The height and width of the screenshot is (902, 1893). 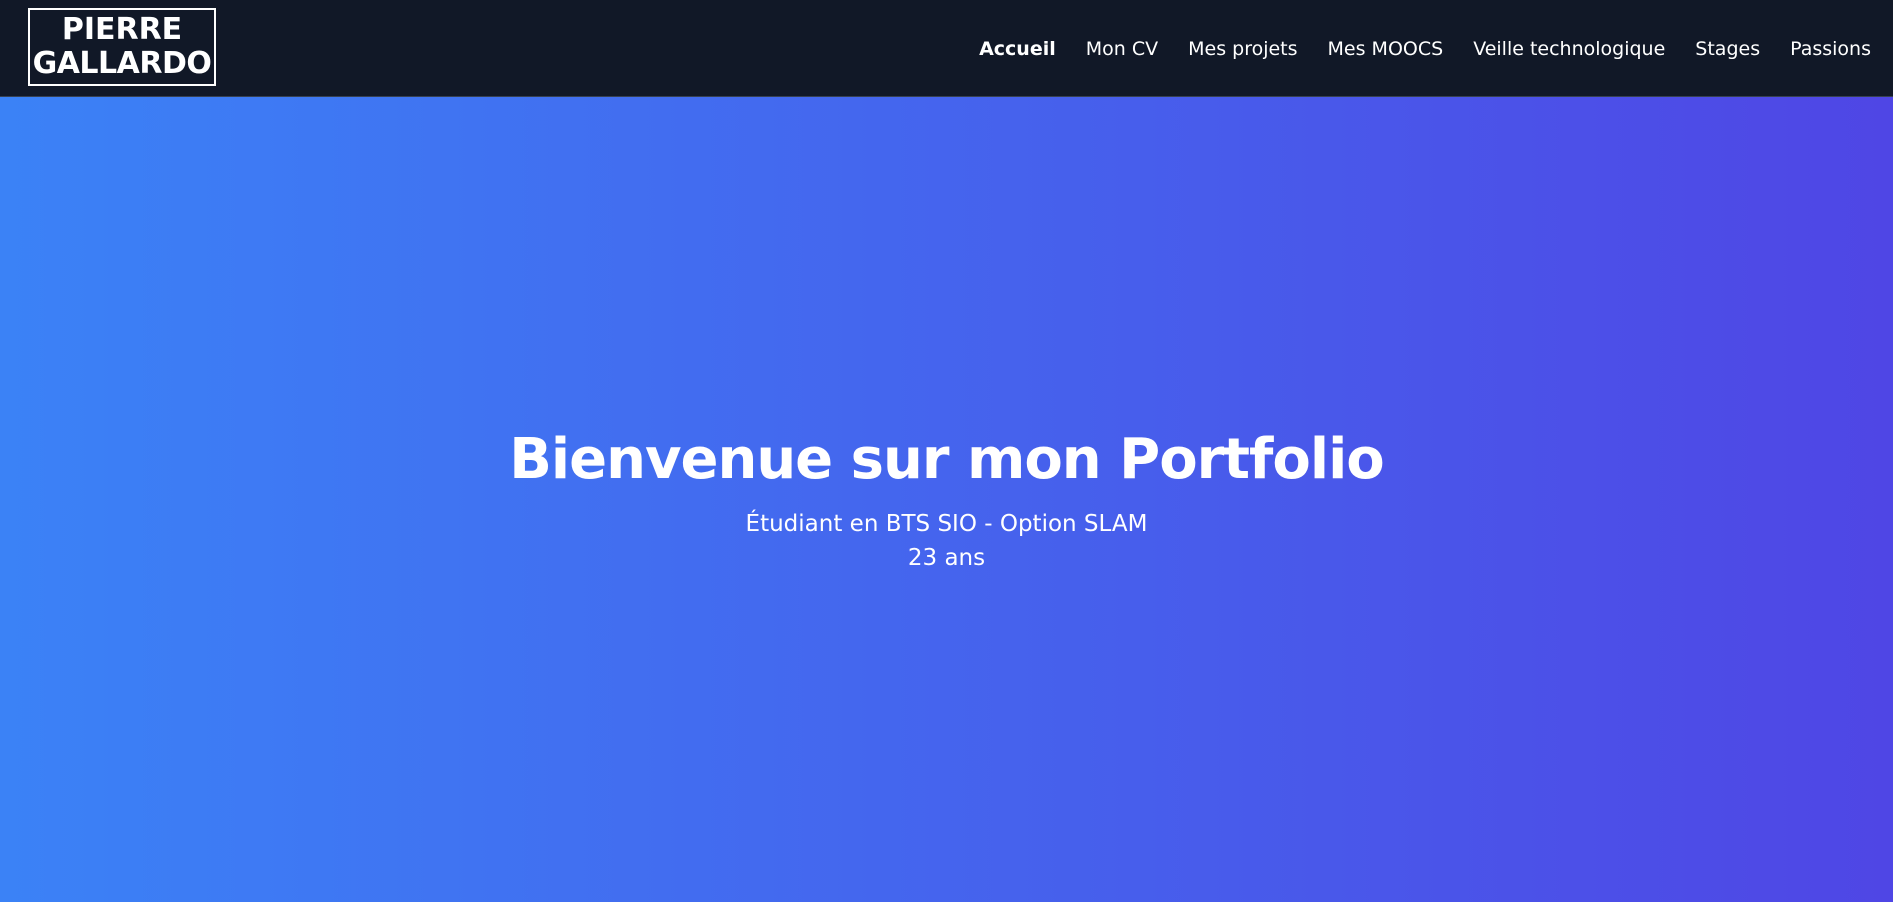 What do you see at coordinates (1569, 49) in the screenshot?
I see `nav-link-veille-technologique: Veille technologique` at bounding box center [1569, 49].